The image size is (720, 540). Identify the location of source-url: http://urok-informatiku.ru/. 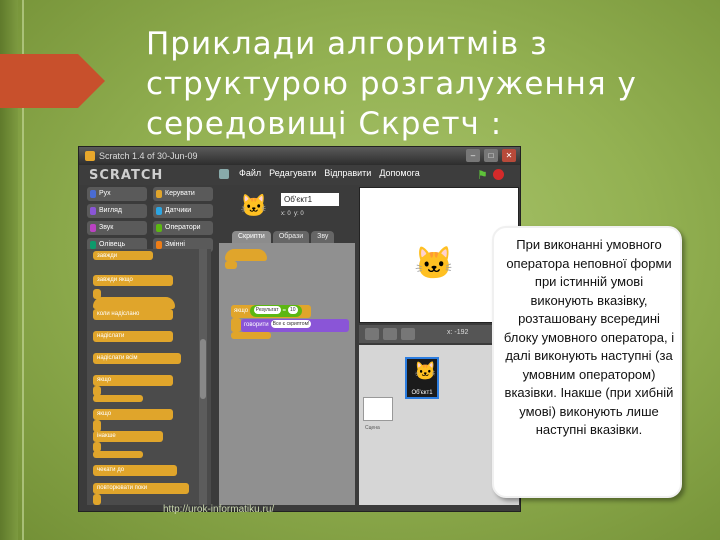
(218, 509).